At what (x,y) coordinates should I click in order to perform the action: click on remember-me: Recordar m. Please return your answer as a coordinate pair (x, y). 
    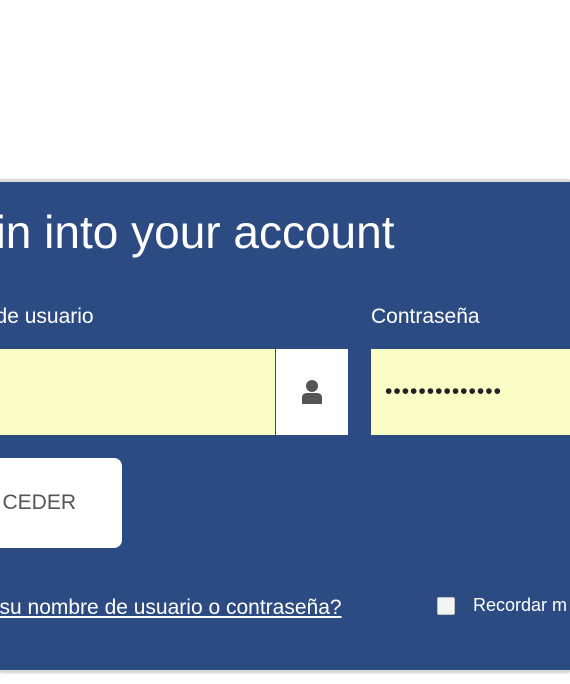
    Looking at the image, I should click on (502, 605).